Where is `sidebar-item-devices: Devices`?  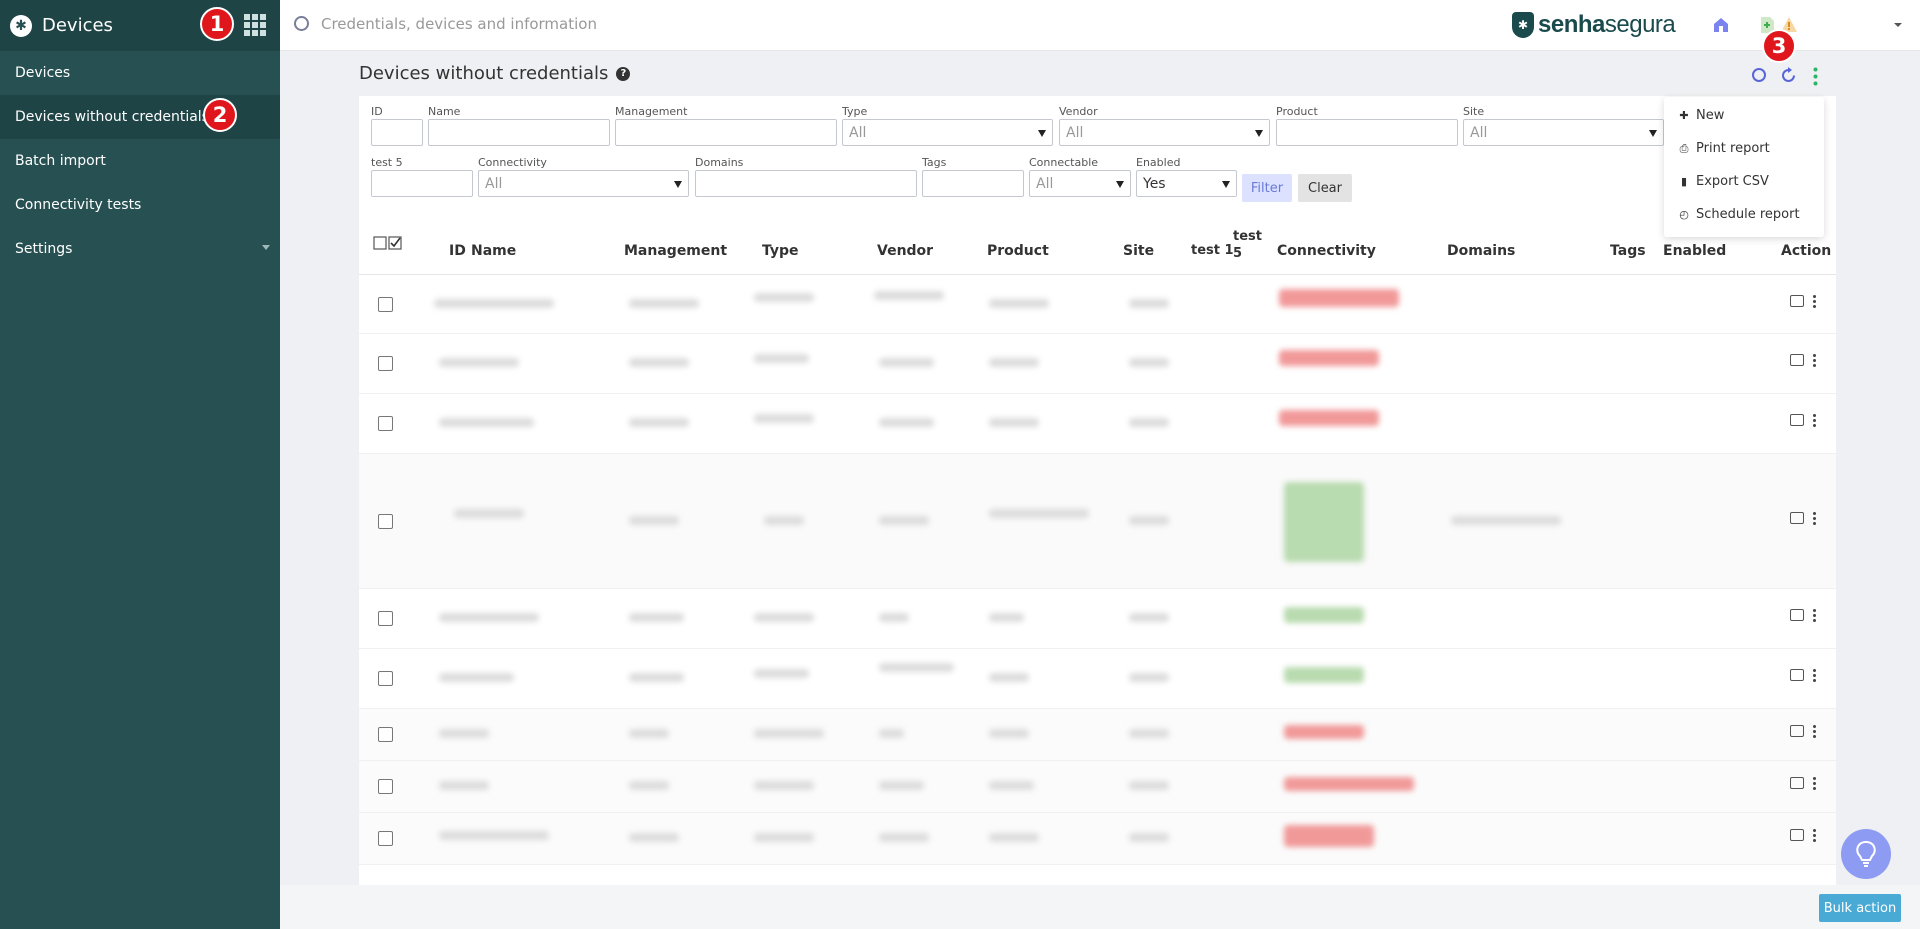
sidebar-item-devices: Devices is located at coordinates (140, 73).